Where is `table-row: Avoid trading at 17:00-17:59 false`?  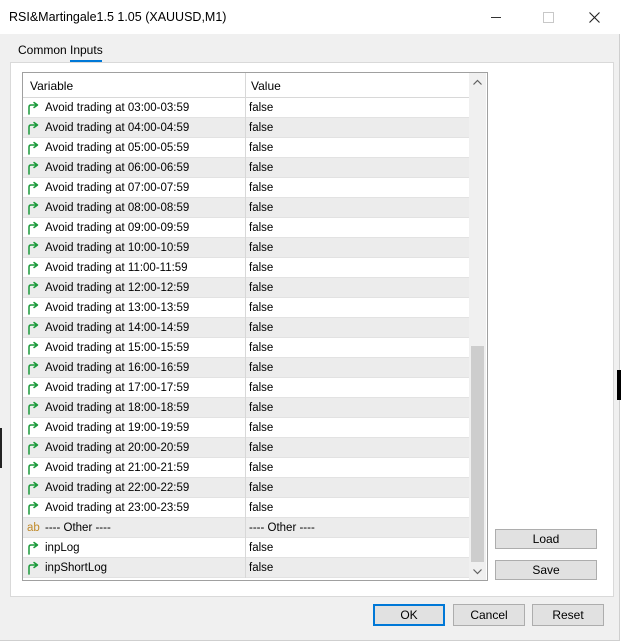 table-row: Avoid trading at 17:00-17:59 false is located at coordinates (246, 388).